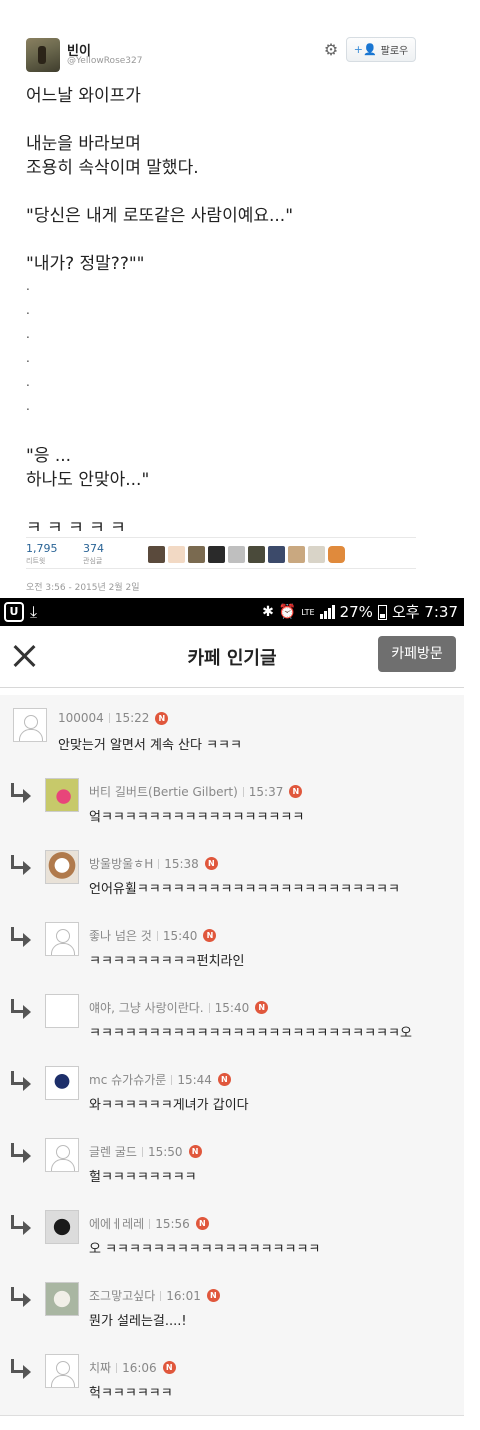 The image size is (480, 1430). What do you see at coordinates (81, 718) in the screenshot?
I see `comment-user: 100004` at bounding box center [81, 718].